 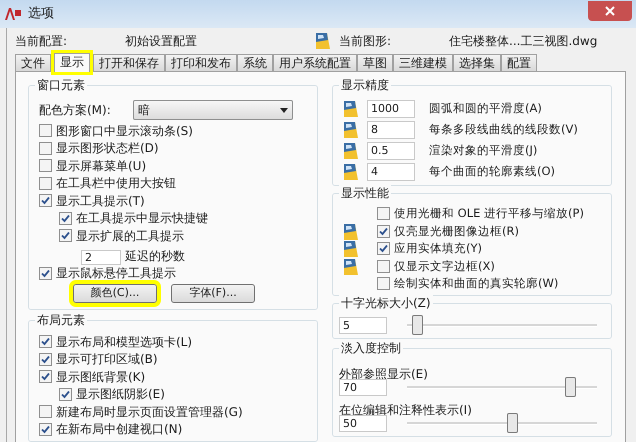 What do you see at coordinates (142, 219) in the screenshot?
I see `option-label: 在工具提示中显示快捷键` at bounding box center [142, 219].